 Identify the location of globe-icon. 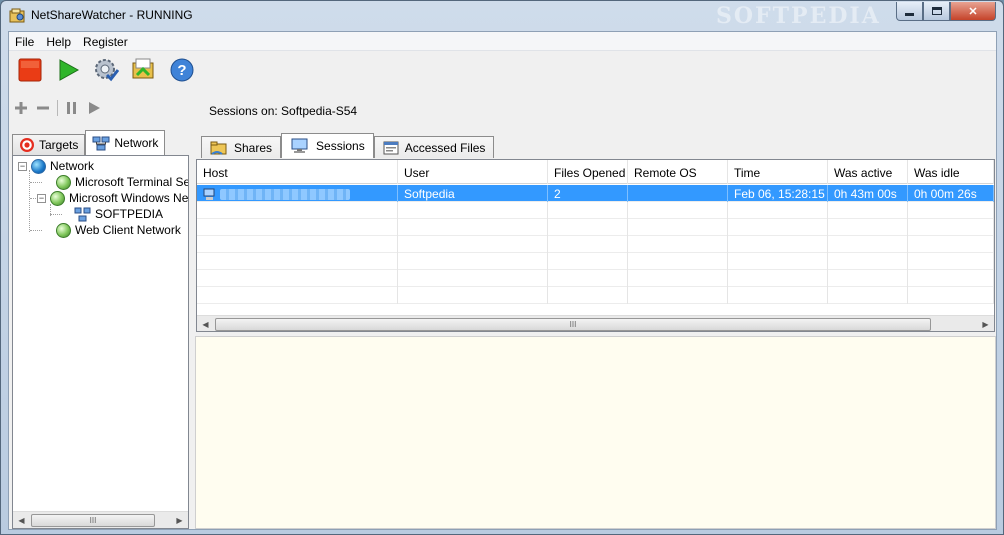
(38, 166).